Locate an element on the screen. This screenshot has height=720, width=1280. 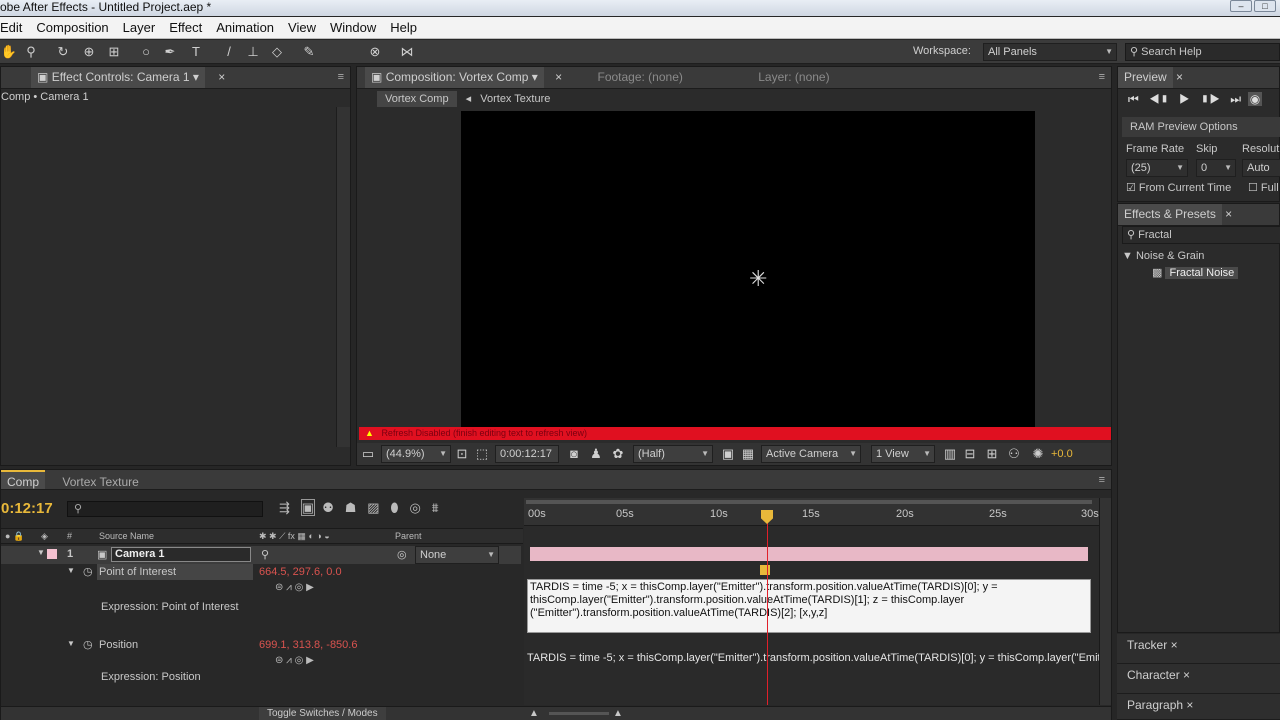
pickwhip-icon: ◎ is located at coordinates (402, 554).